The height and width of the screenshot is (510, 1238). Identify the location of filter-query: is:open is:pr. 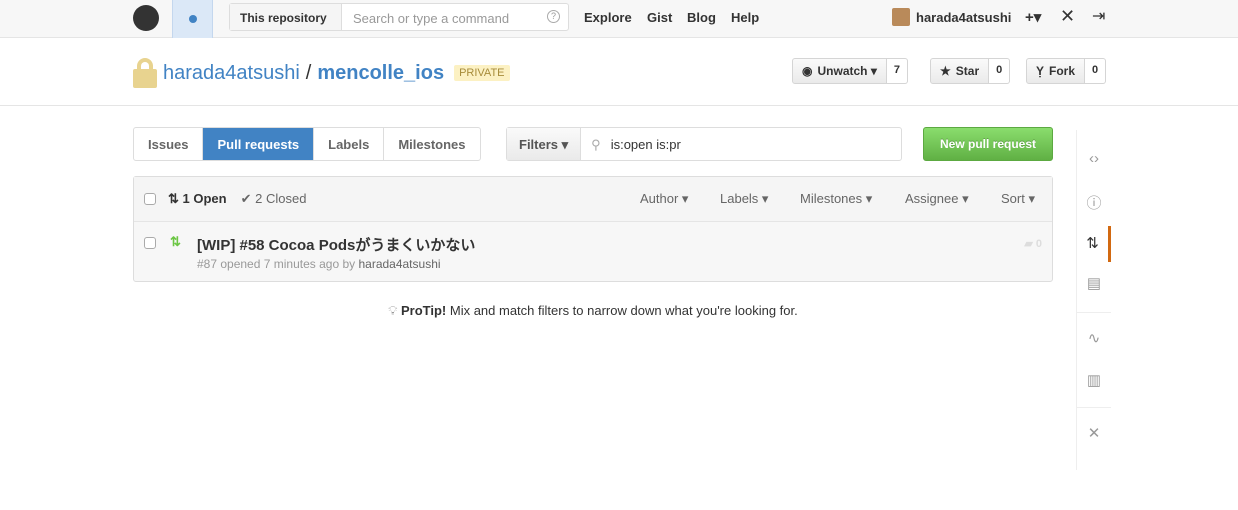
(645, 144).